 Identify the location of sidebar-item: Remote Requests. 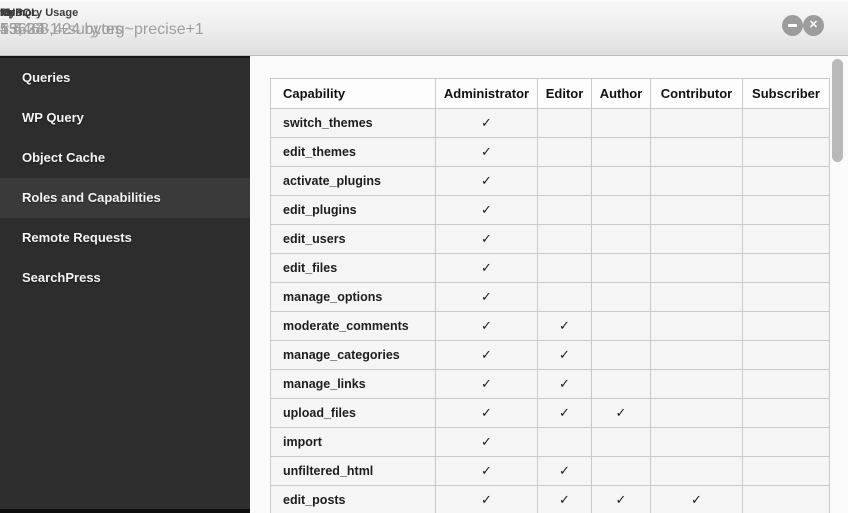
(125, 238).